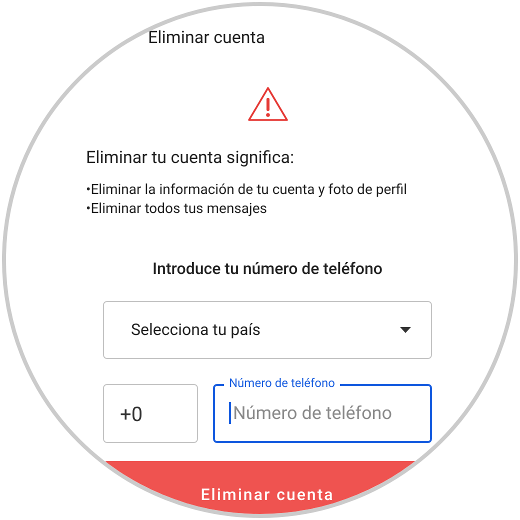 The height and width of the screenshot is (520, 520). Describe the element at coordinates (267, 269) in the screenshot. I see `phone-prompt: Introduce tu número de teléfono` at that location.